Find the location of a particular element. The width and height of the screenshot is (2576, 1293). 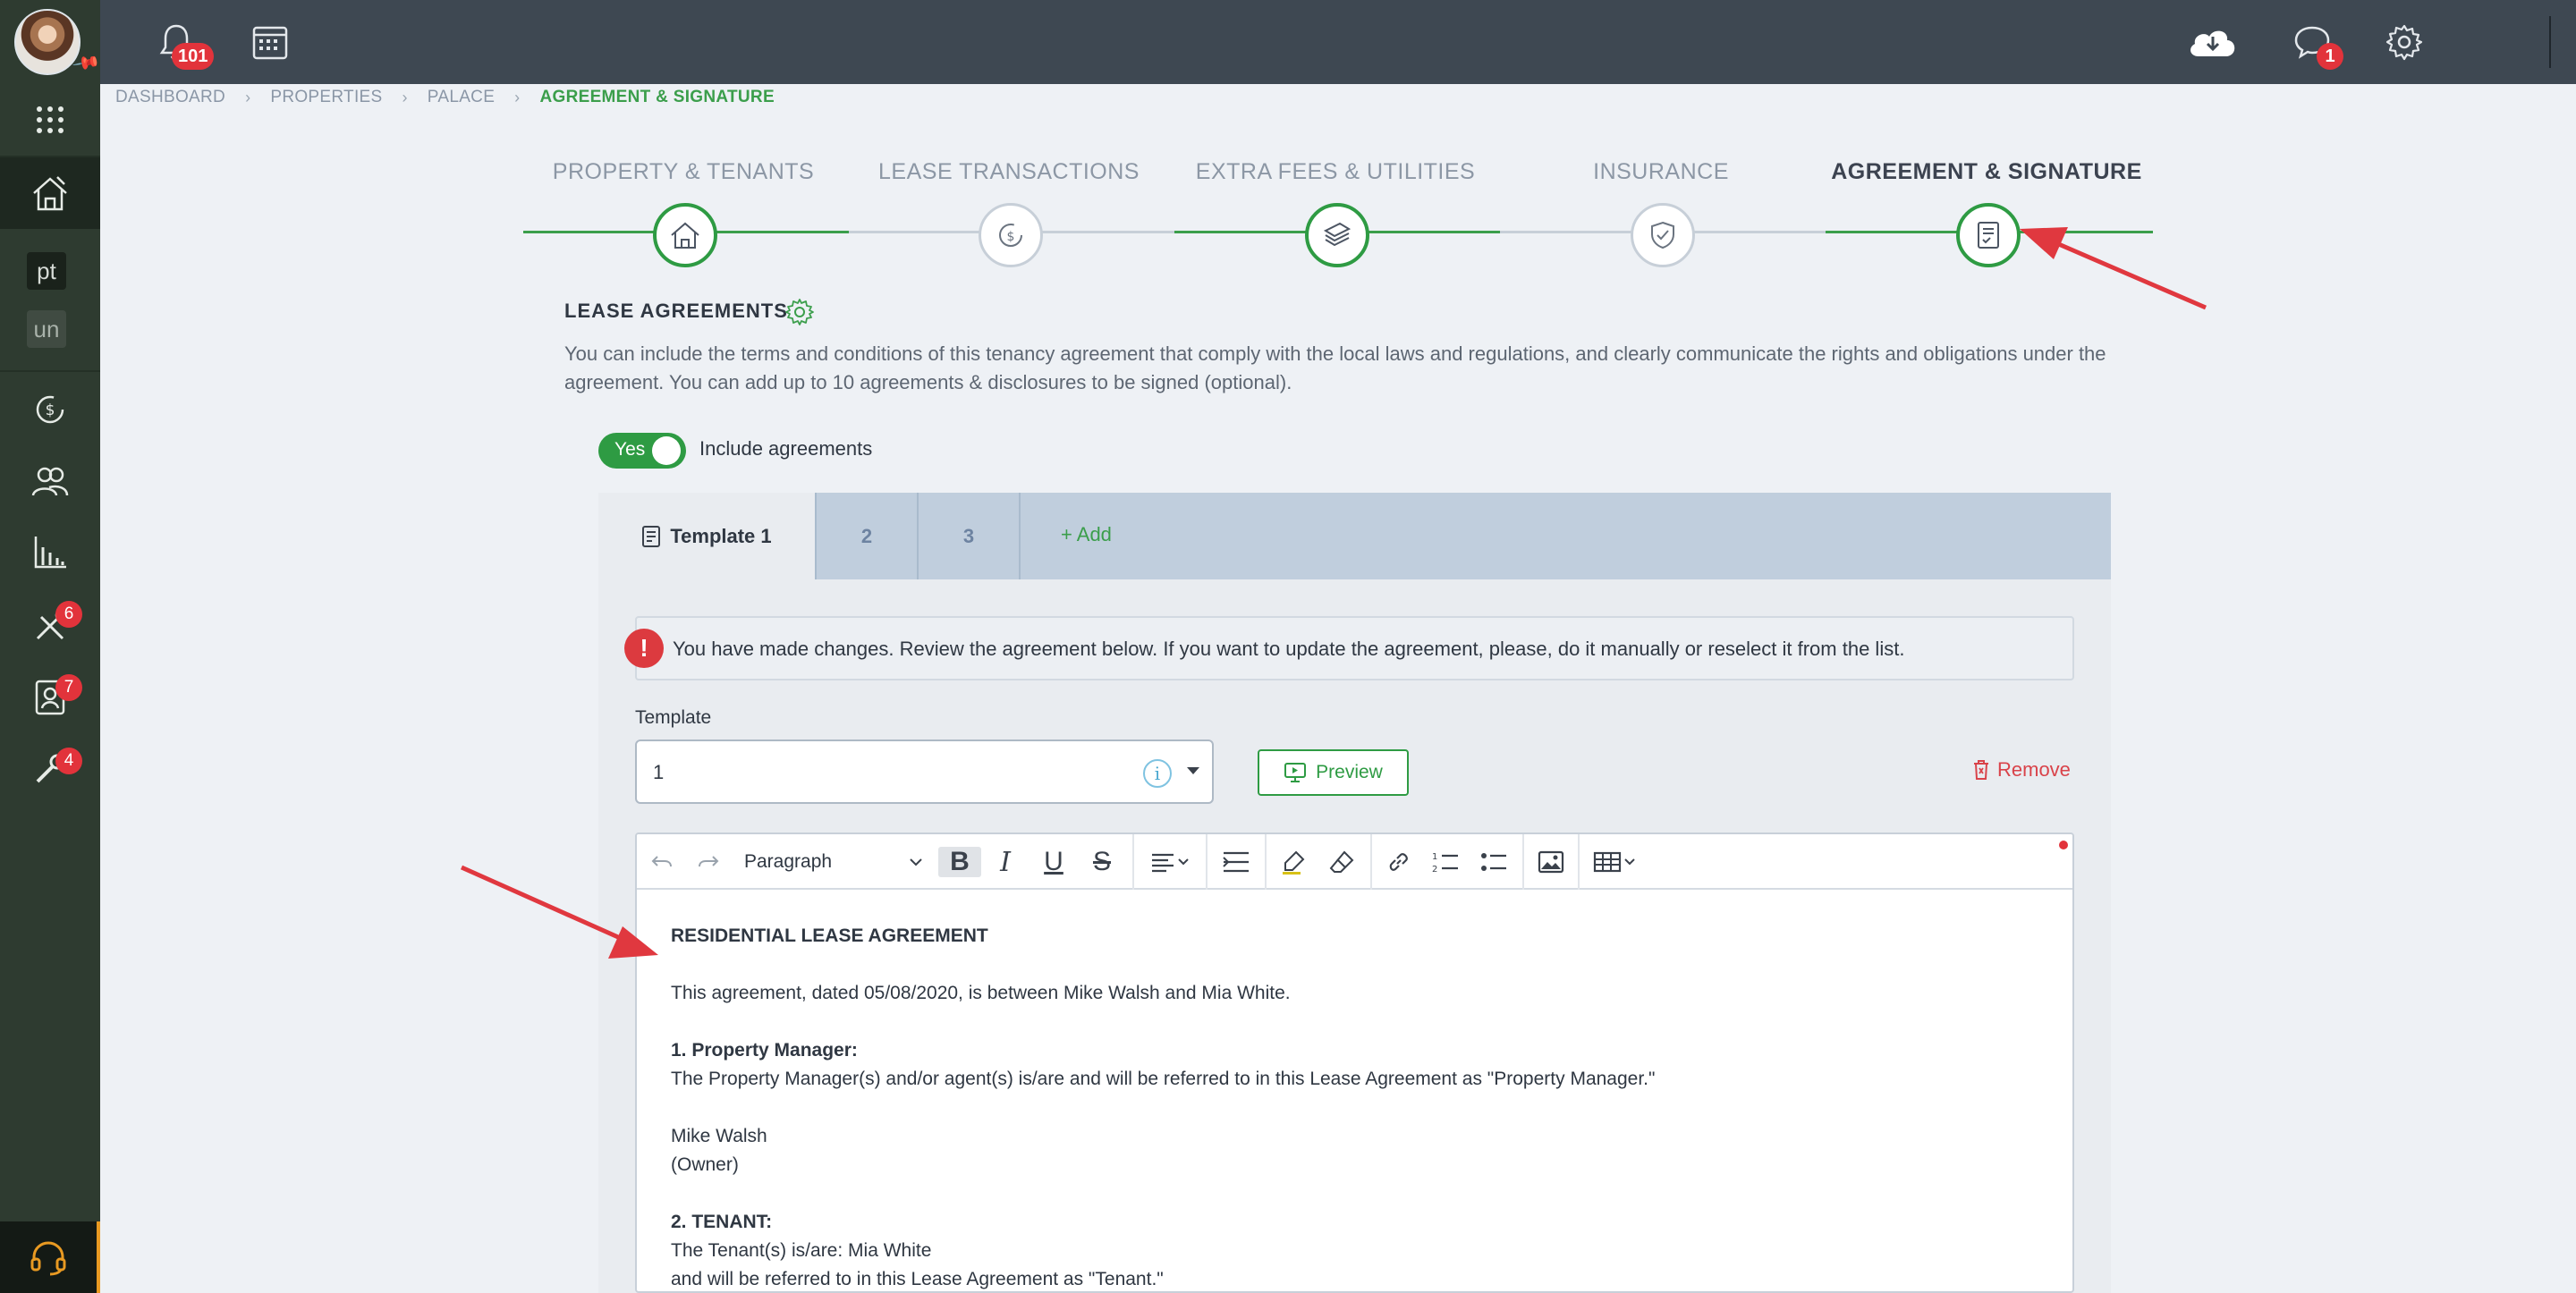

sidebar-item-people is located at coordinates (50, 481).